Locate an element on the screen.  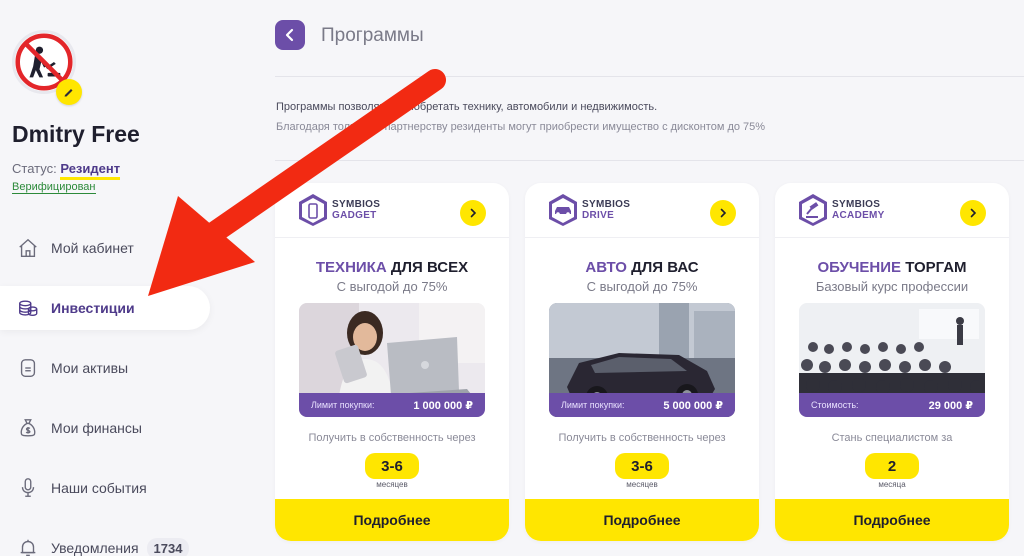
sidebar-item-label: Инвестиции is located at coordinates (93, 308).